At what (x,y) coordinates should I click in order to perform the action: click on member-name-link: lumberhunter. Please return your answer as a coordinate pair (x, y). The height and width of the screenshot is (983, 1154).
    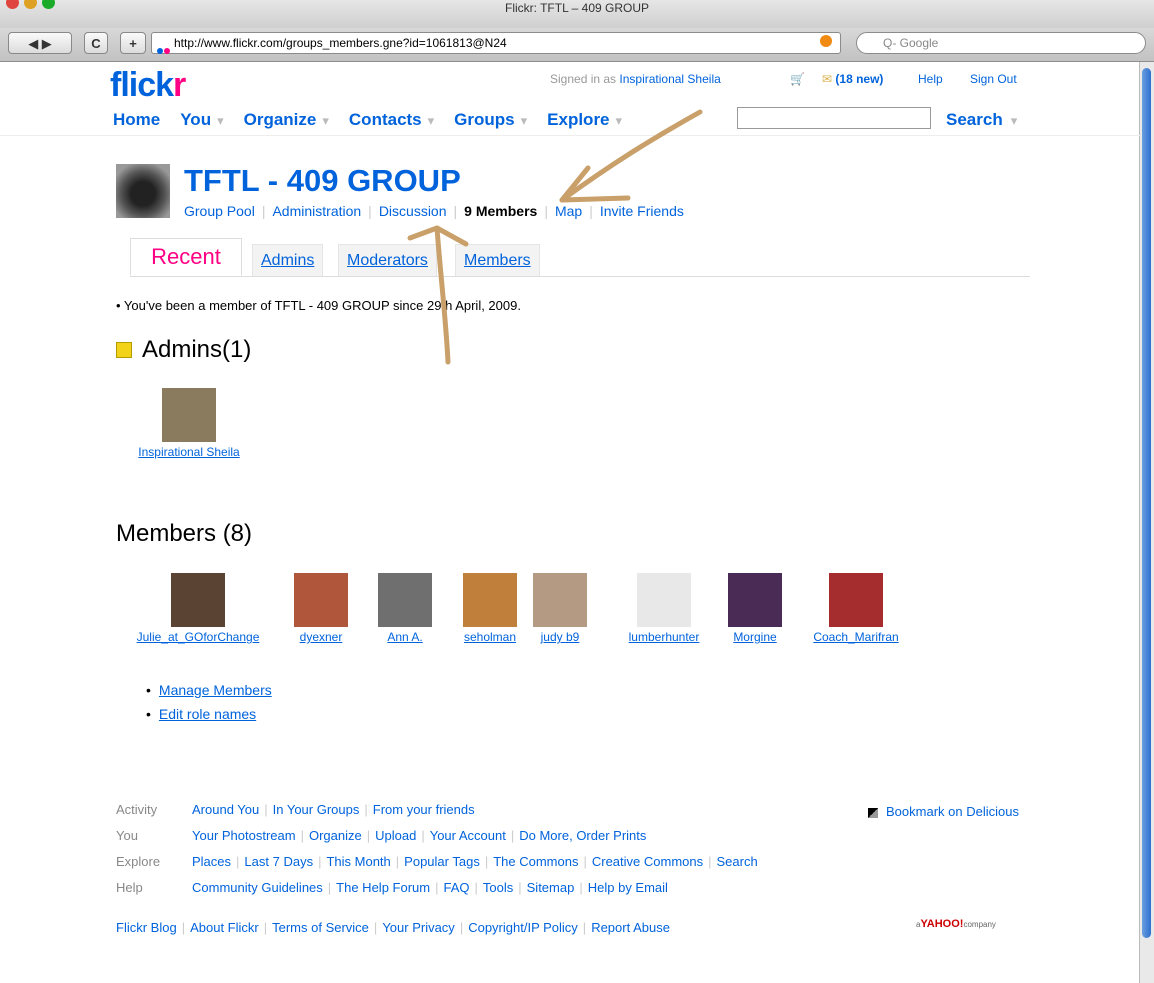
    Looking at the image, I should click on (664, 637).